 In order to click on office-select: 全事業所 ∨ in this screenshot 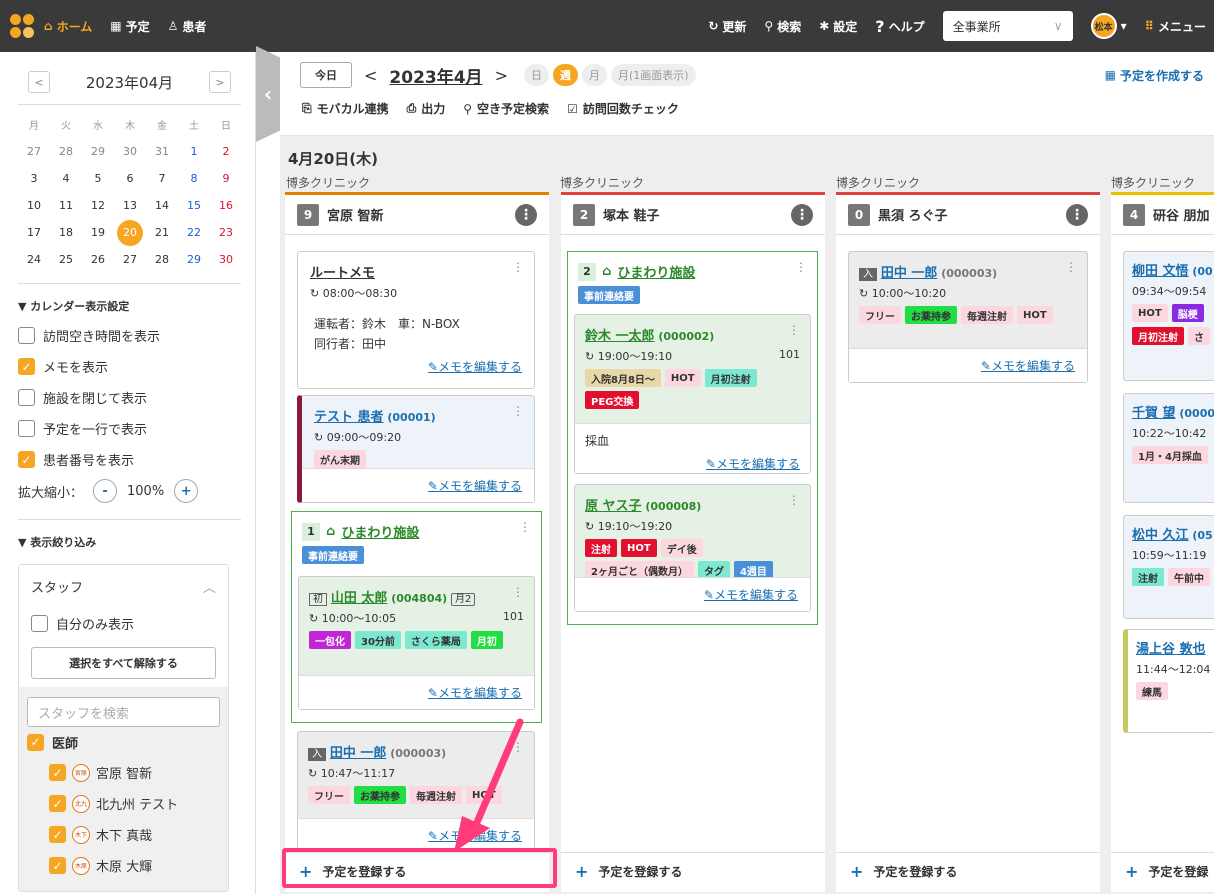, I will do `click(1007, 26)`.